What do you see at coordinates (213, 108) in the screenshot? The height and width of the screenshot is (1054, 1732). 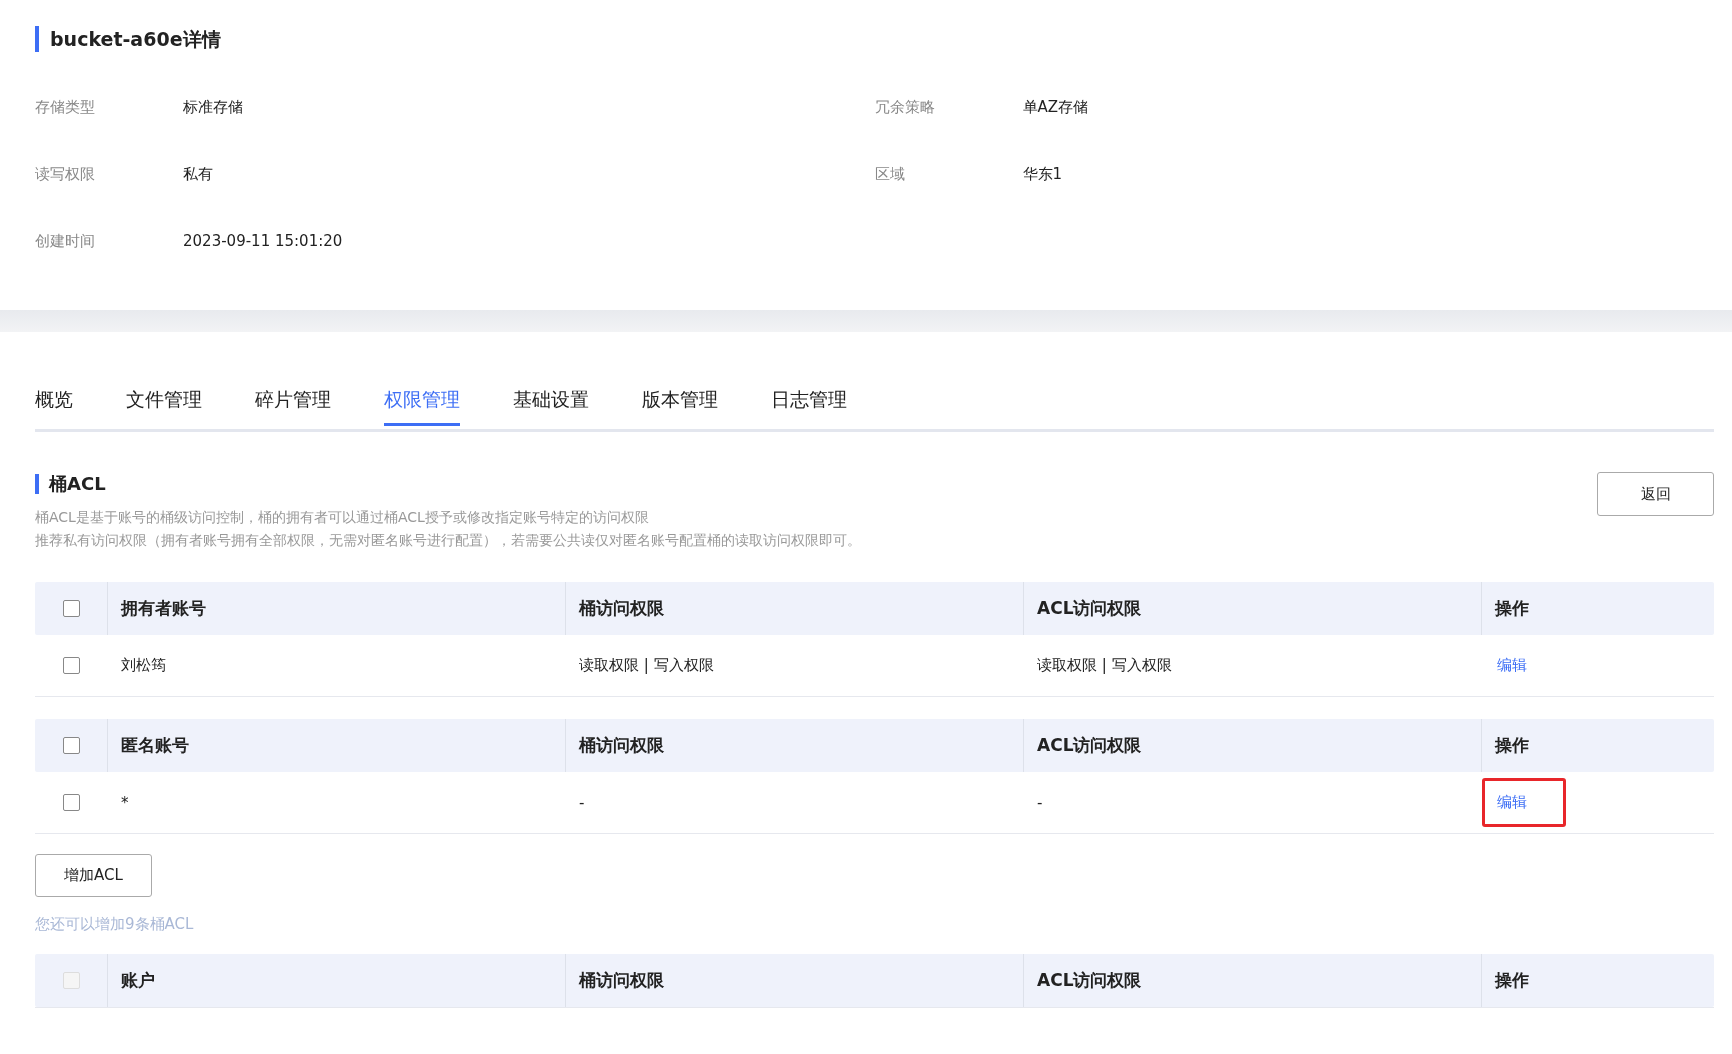 I see `field-value: 标准存储` at bounding box center [213, 108].